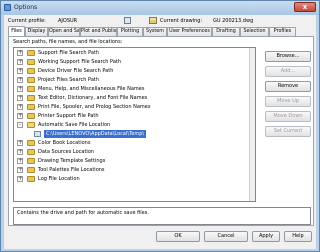 The image size is (320, 252). What do you see at coordinates (131, 53) in the screenshot?
I see `tree-item: + Support File Search Path` at bounding box center [131, 53].